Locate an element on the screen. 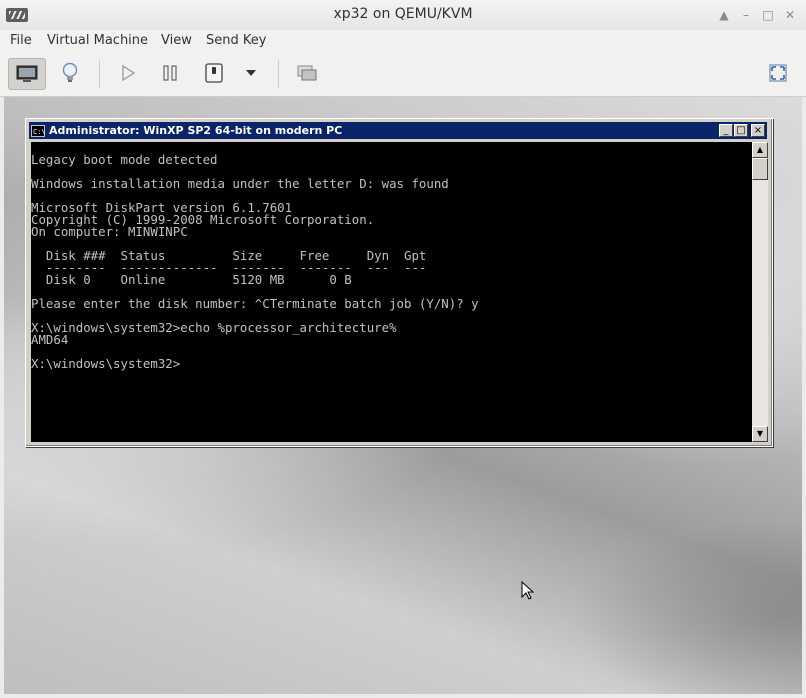 This screenshot has width=806, height=698. menu-virtual-machine: Virtual Machine is located at coordinates (97, 40).